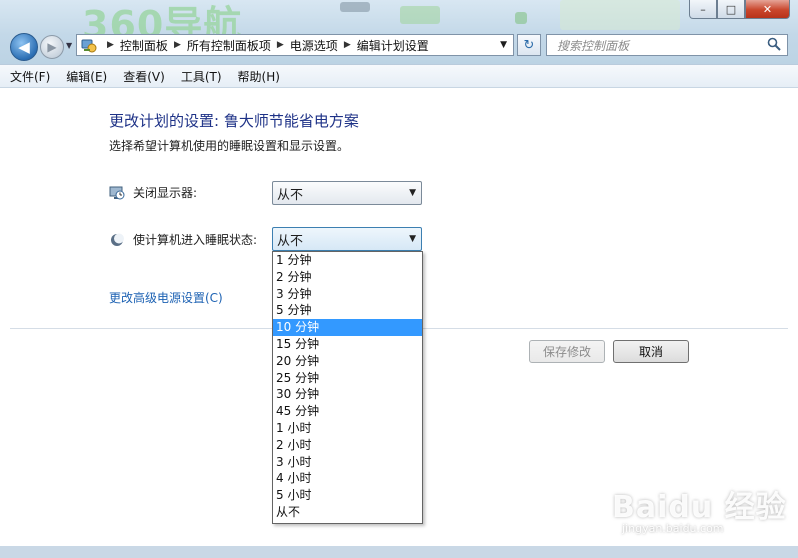 The height and width of the screenshot is (558, 798). Describe the element at coordinates (774, 45) in the screenshot. I see `search-icon` at that location.